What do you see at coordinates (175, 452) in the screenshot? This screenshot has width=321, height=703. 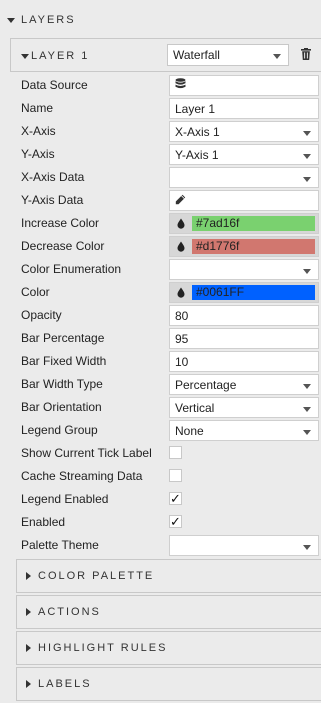 I see `show-current-tick-label-checkbox` at bounding box center [175, 452].